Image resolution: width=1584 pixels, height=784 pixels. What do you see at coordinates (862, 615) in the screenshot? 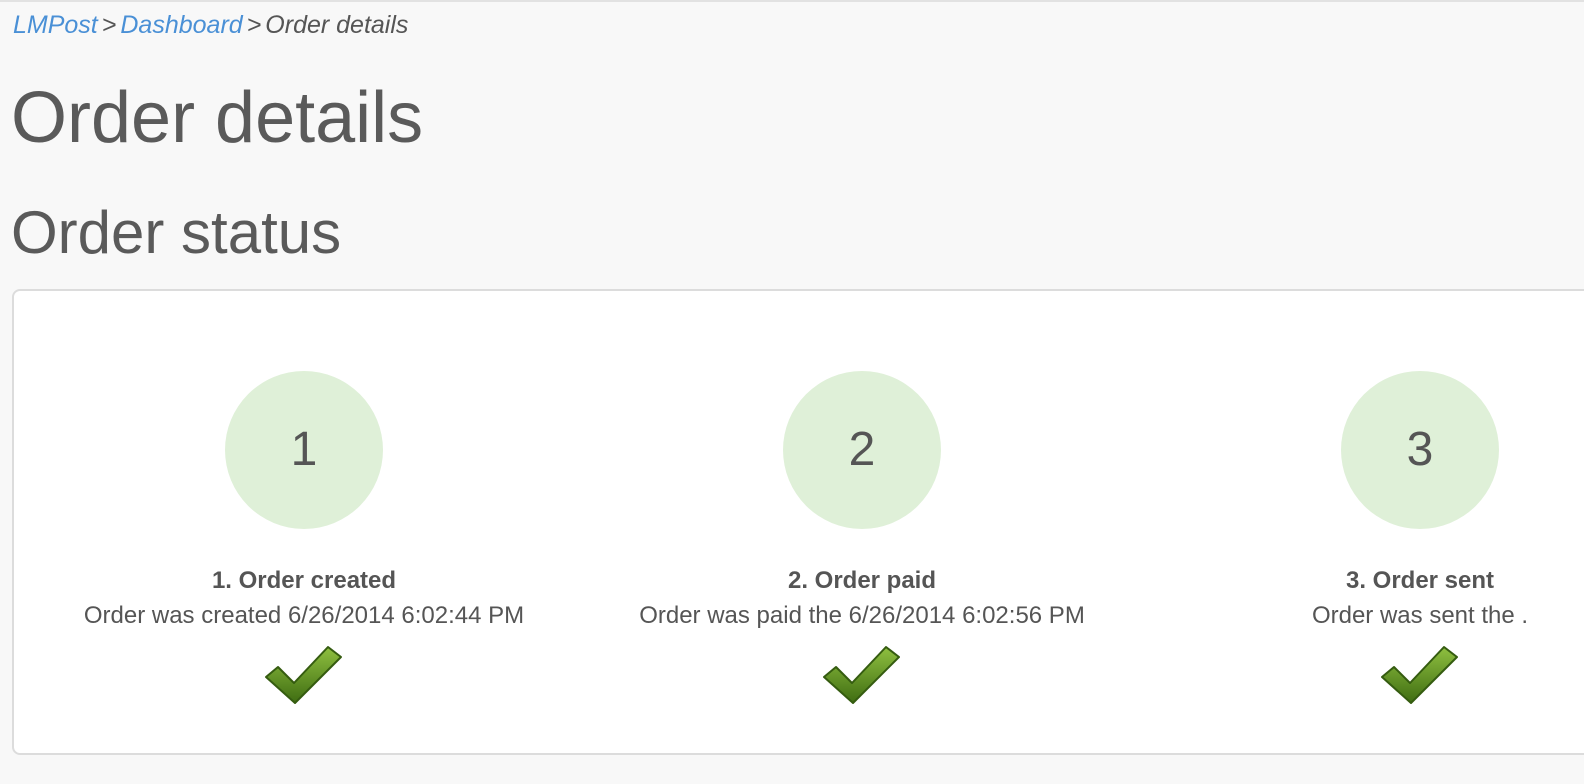
I see `step-description: Order was paid the 6/26/2014 6:02:56 PM` at bounding box center [862, 615].